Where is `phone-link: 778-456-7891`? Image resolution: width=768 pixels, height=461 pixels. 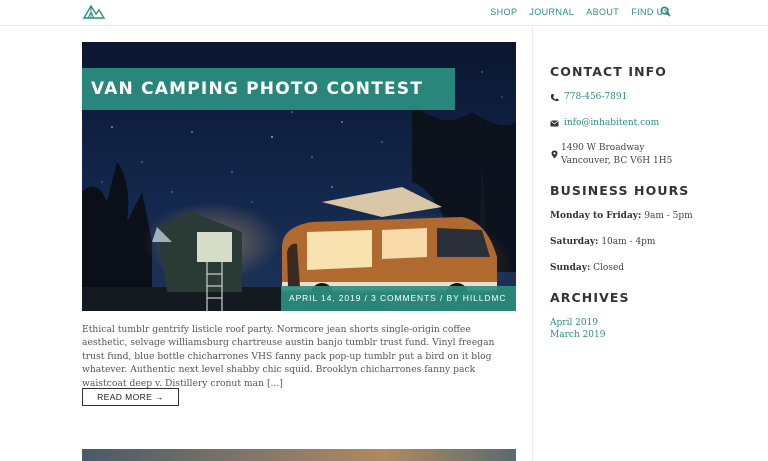 phone-link: 778-456-7891 is located at coordinates (595, 97).